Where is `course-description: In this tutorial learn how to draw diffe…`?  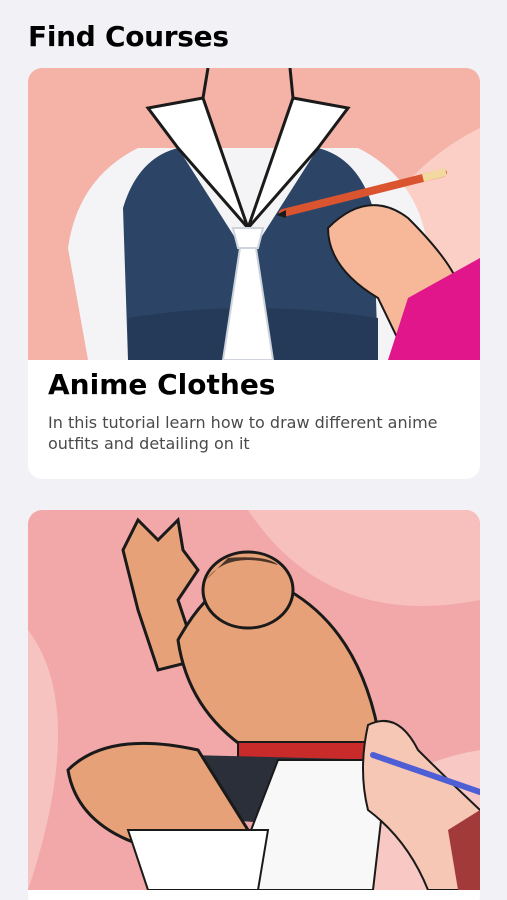 course-description: In this tutorial learn how to draw diffe… is located at coordinates (243, 433).